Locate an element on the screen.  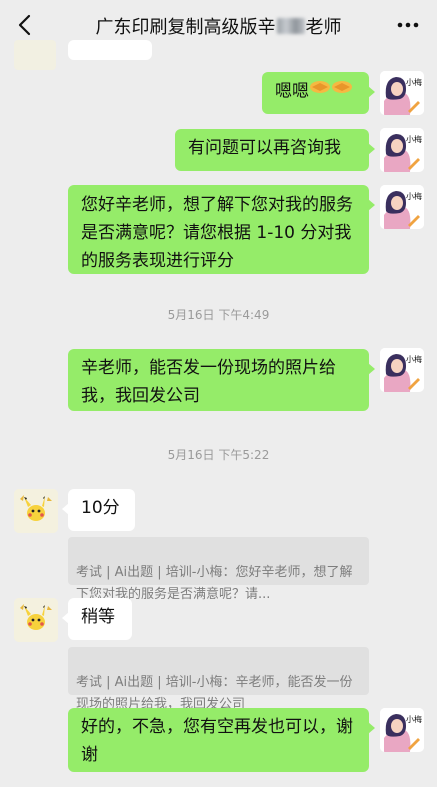
message-bubble-contact: 稍等 is located at coordinates (97, 619).